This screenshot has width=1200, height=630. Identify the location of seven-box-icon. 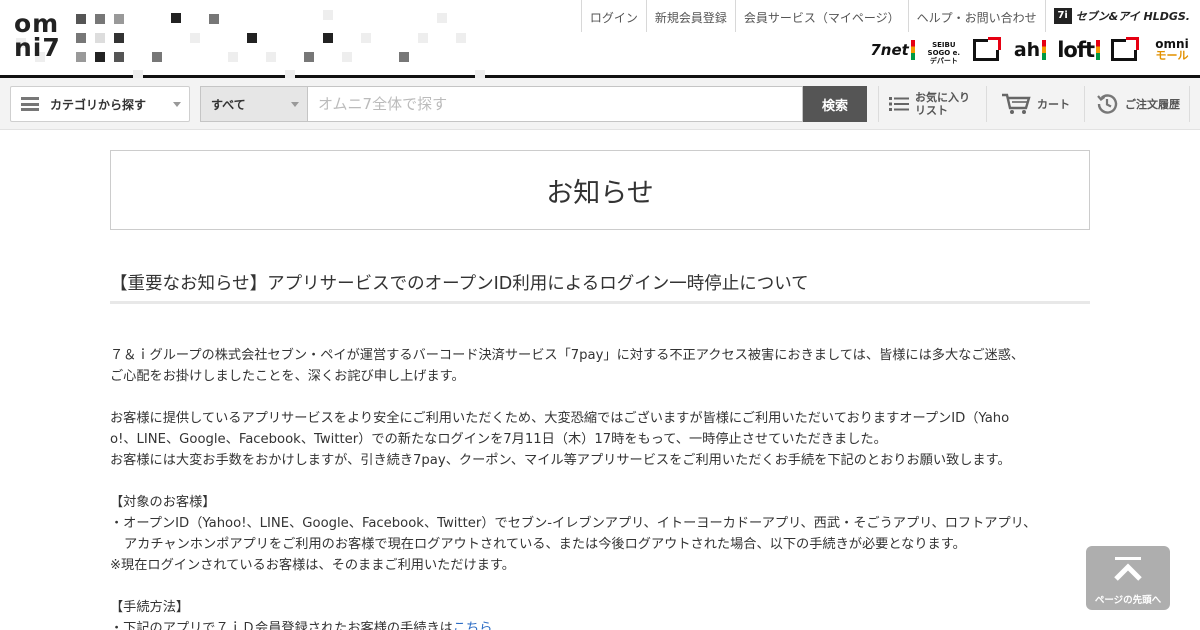
(1124, 50).